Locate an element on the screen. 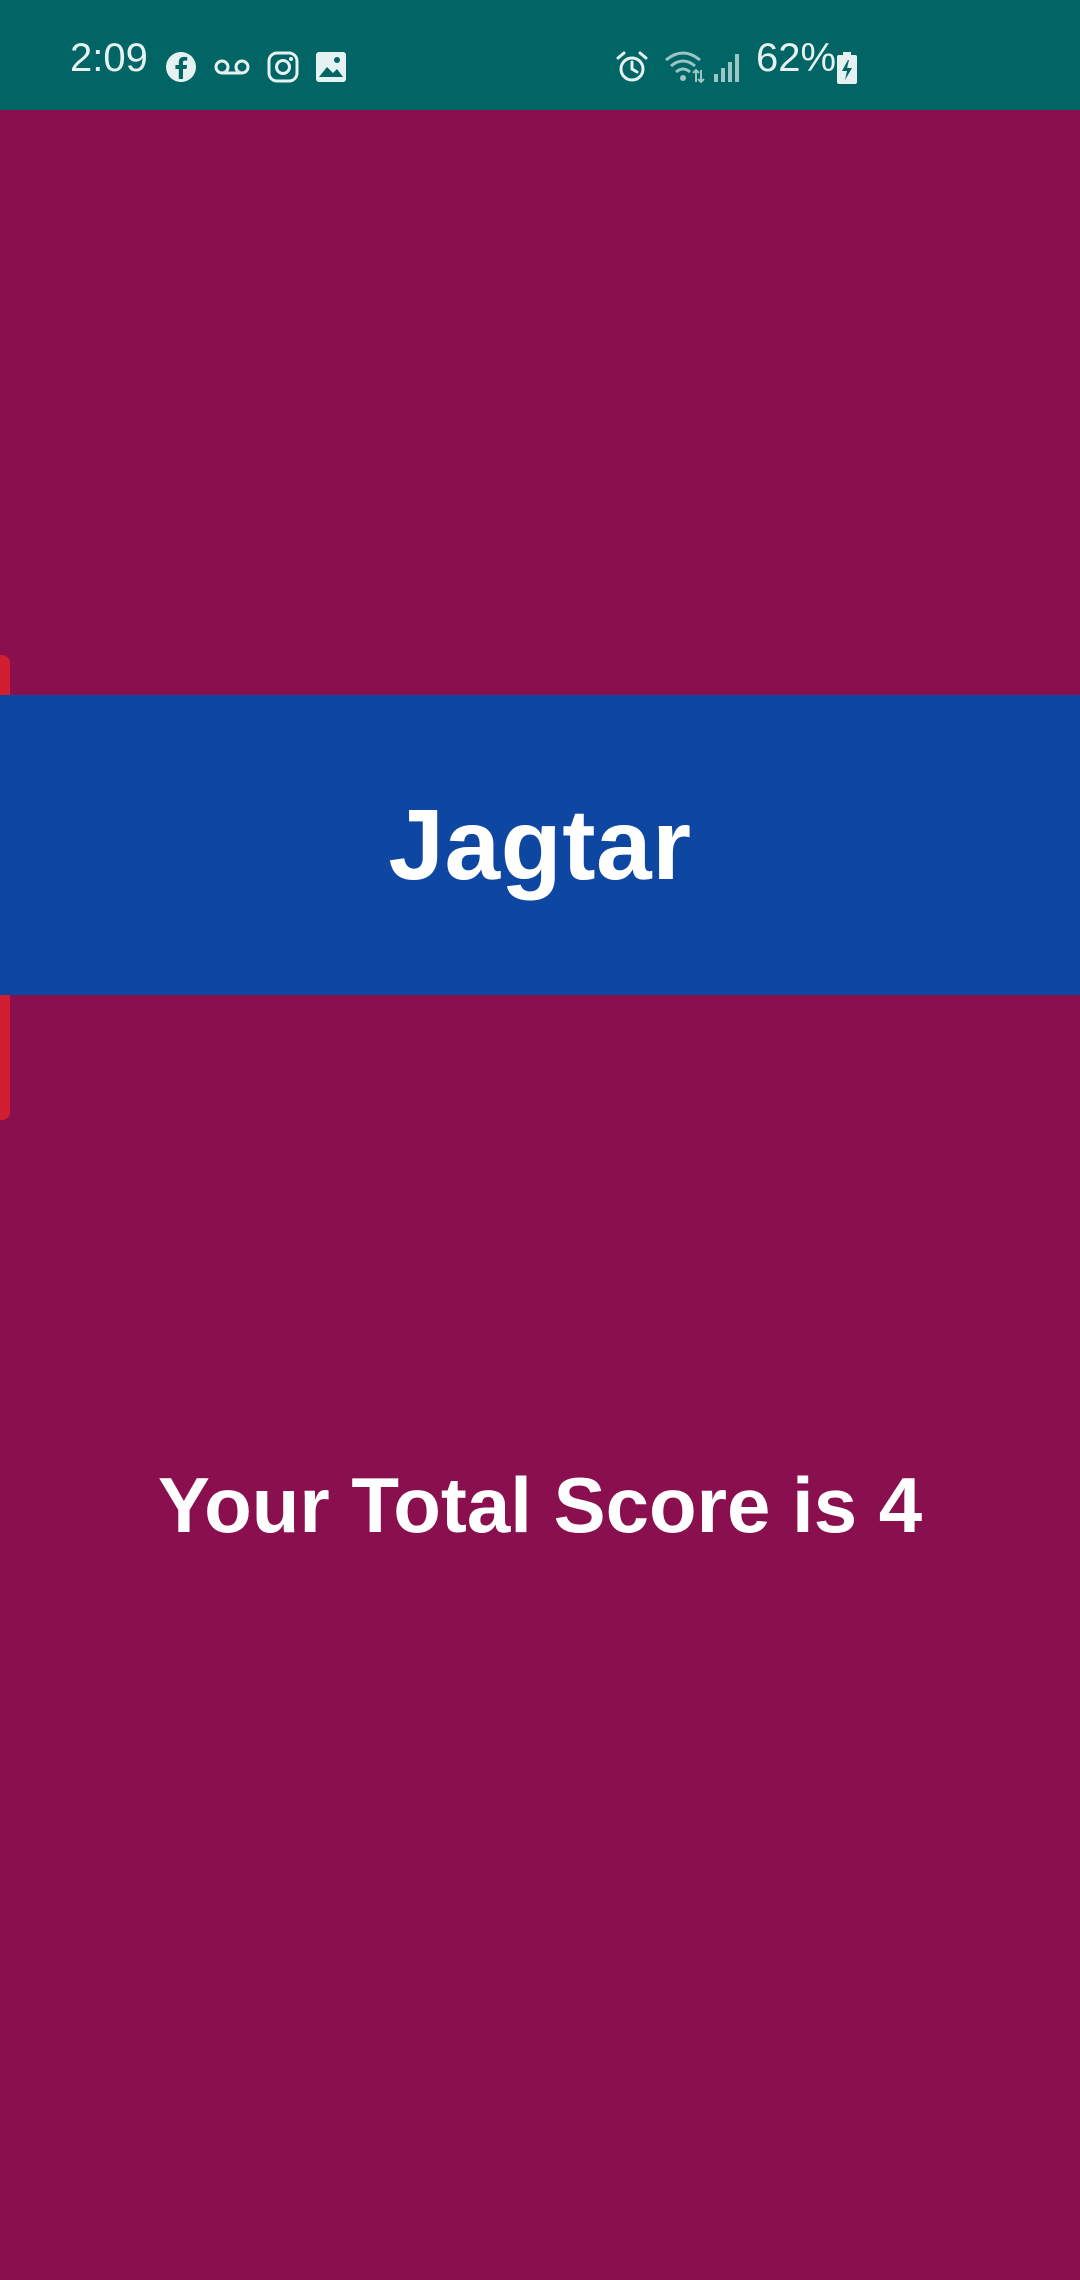 The height and width of the screenshot is (2280, 1080). status-bar: 2:09 62% is located at coordinates (540, 55).